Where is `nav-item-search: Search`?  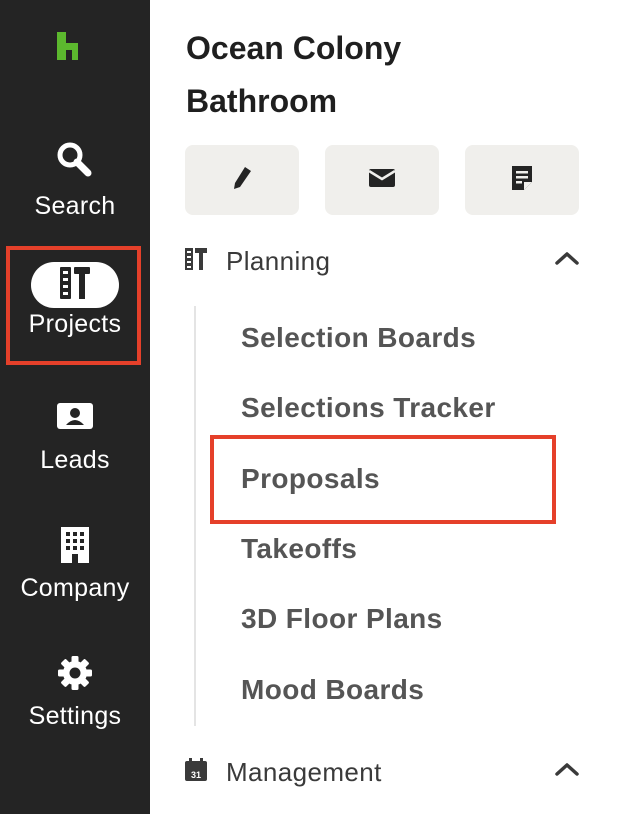 nav-item-search: Search is located at coordinates (75, 180).